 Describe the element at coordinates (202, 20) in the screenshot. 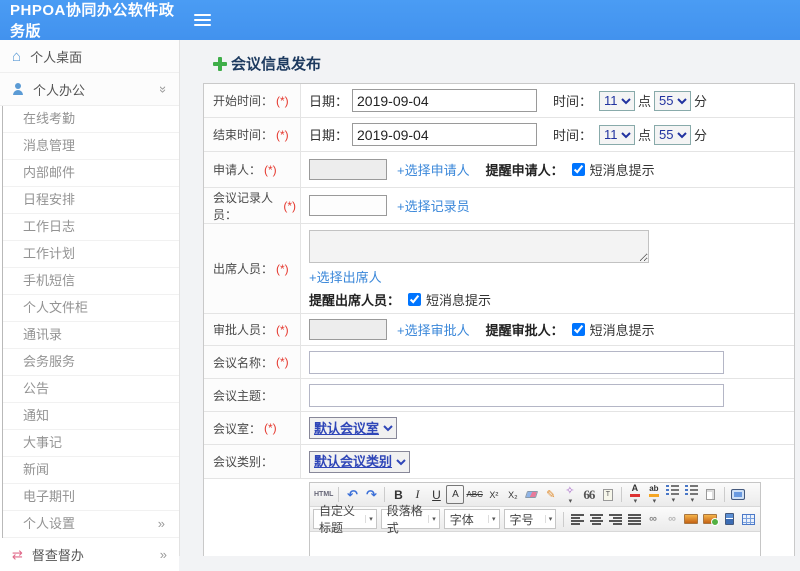

I see `menu-toggle-icon` at that location.